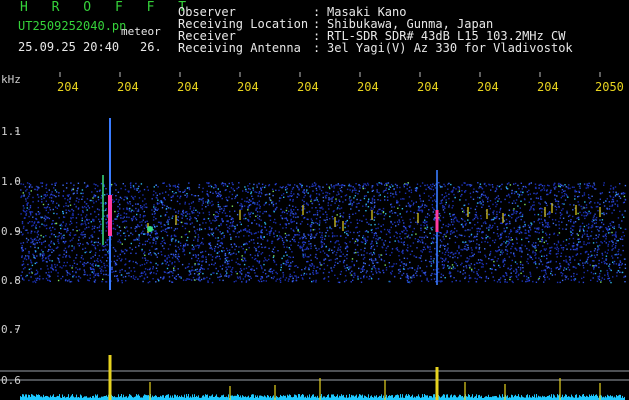  What do you see at coordinates (150, 229) in the screenshot?
I see `echo-blob` at bounding box center [150, 229].